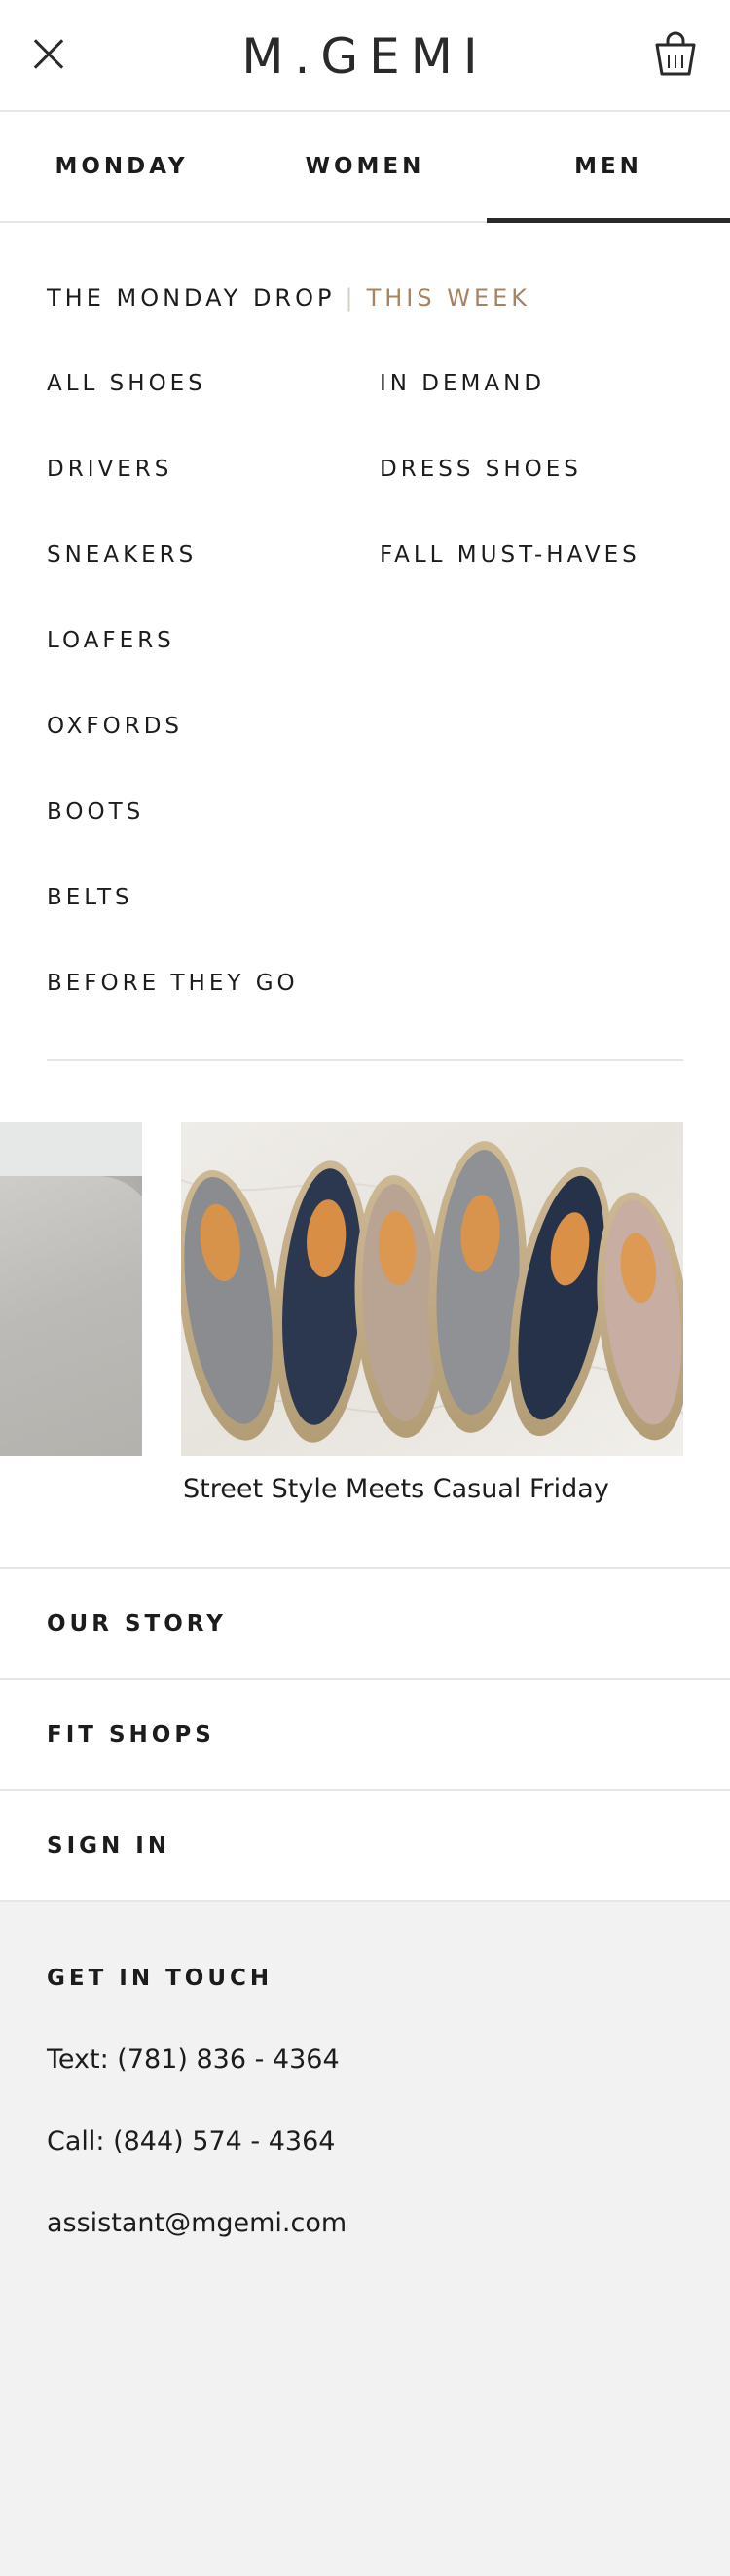  I want to click on carousel-slide-current, so click(432, 1289).